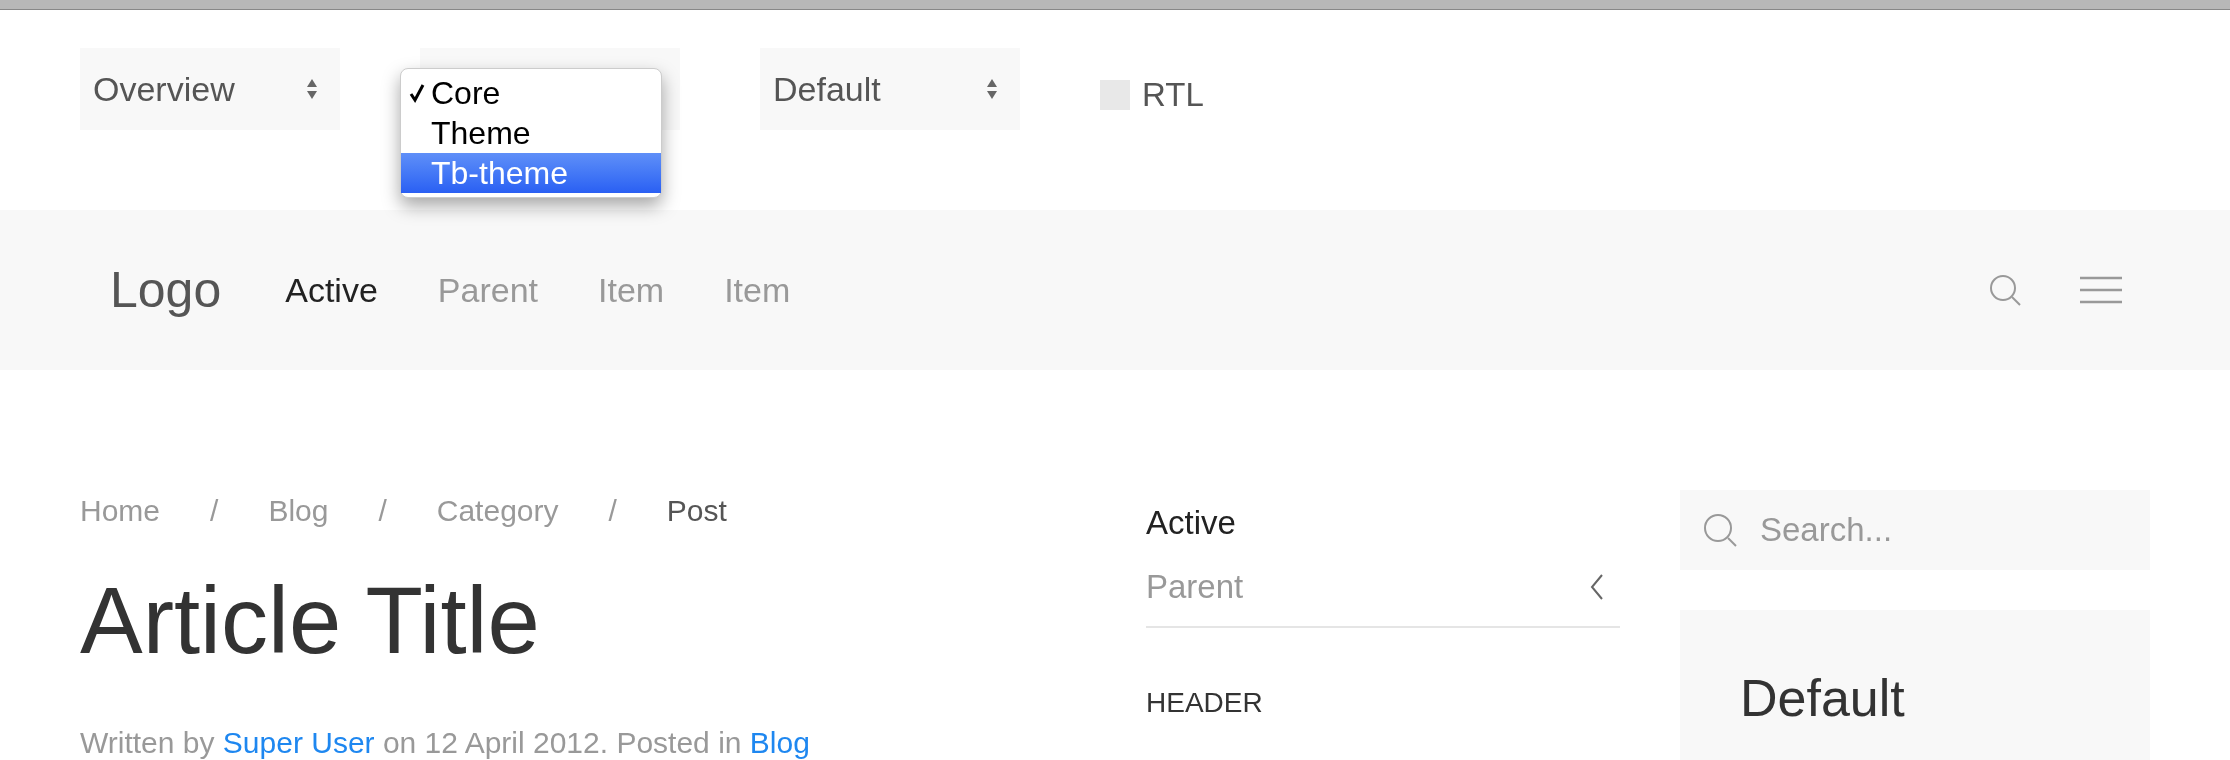  I want to click on menu-icon, so click(2101, 290).